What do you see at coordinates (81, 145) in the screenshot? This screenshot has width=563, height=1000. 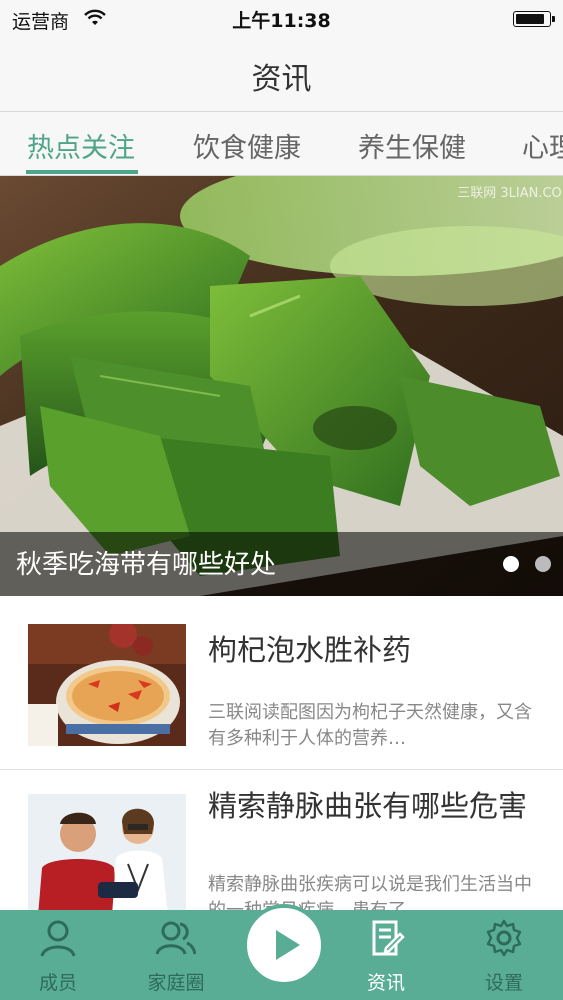 I see `tab-hot-topics: 热点关注` at bounding box center [81, 145].